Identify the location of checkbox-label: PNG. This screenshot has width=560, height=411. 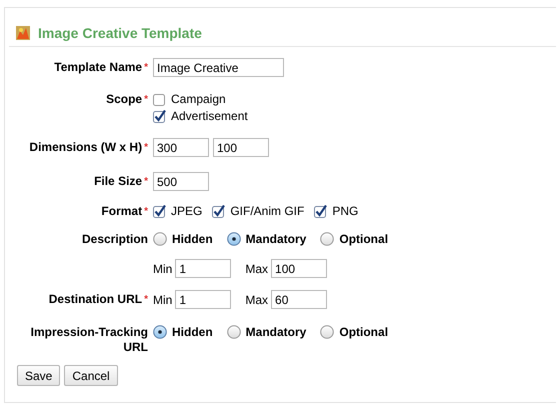
(345, 211).